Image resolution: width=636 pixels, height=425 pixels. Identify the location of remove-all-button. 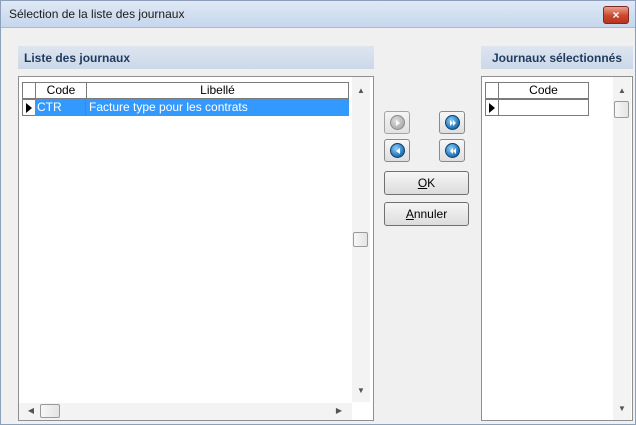
(452, 150).